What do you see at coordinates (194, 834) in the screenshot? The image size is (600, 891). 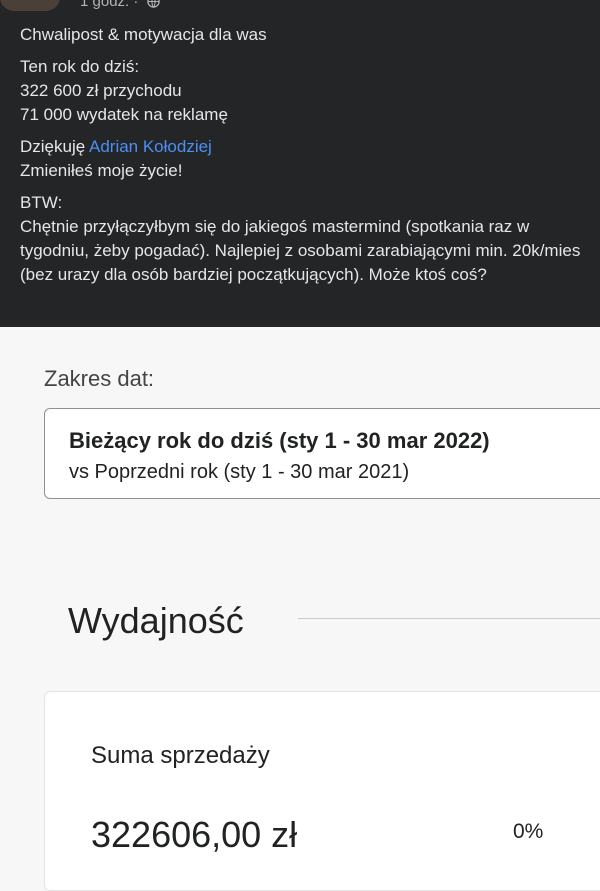 I see `sales-card-value: 322606,00 zł` at bounding box center [194, 834].